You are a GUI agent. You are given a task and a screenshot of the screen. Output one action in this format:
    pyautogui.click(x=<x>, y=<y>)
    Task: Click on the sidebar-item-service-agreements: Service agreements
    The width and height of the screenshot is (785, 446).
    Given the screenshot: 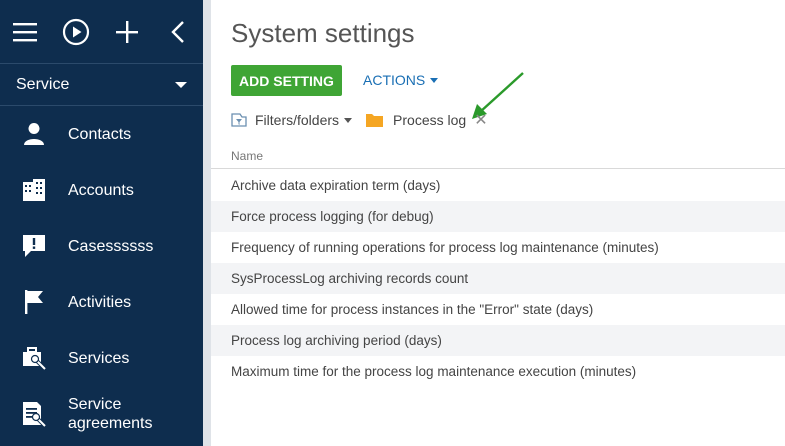 What is the action you would take?
    pyautogui.click(x=101, y=414)
    